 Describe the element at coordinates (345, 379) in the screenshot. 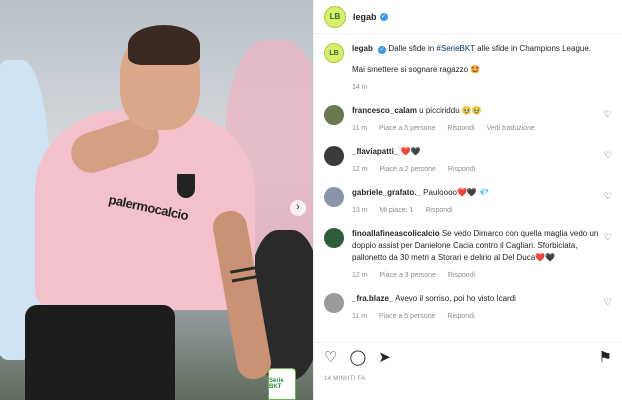

I see `post-timestamp: 14 MINUTI FA` at that location.